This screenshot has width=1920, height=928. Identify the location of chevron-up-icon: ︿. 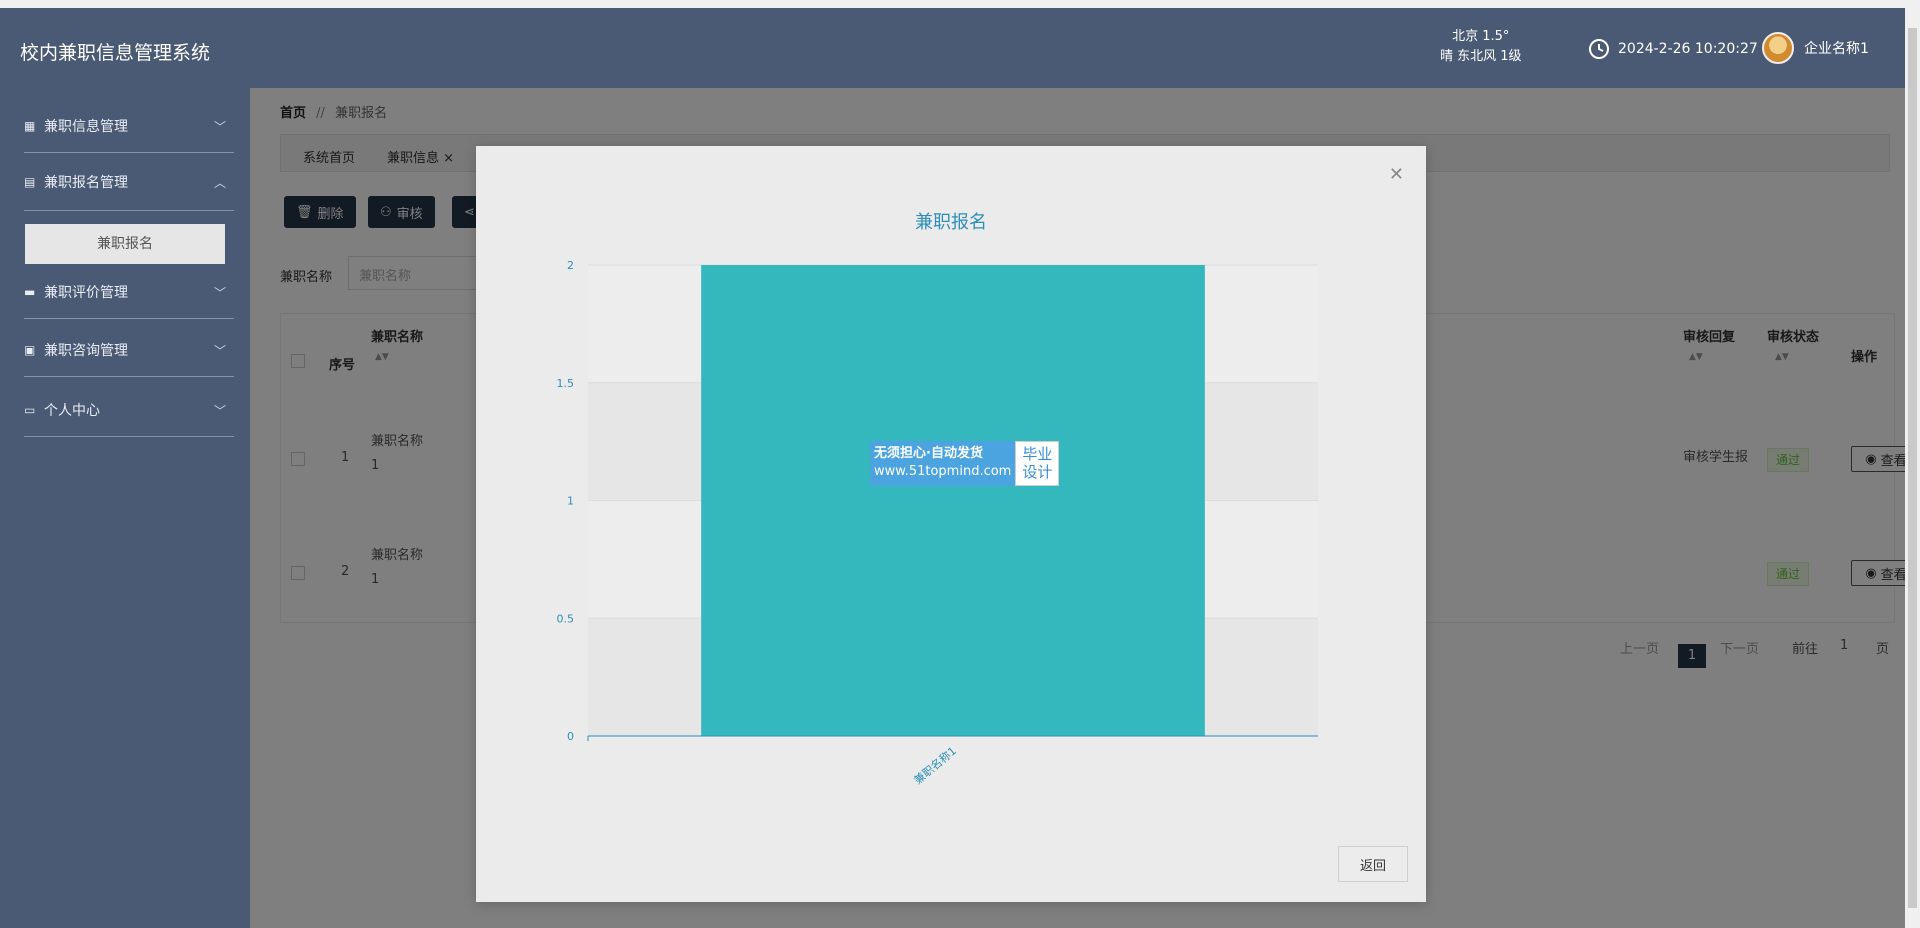
(219, 183).